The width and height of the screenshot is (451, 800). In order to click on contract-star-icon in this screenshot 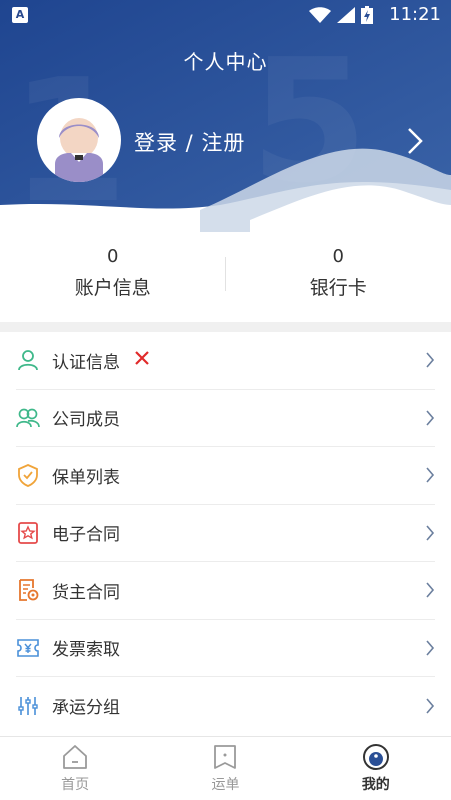, I will do `click(28, 533)`.